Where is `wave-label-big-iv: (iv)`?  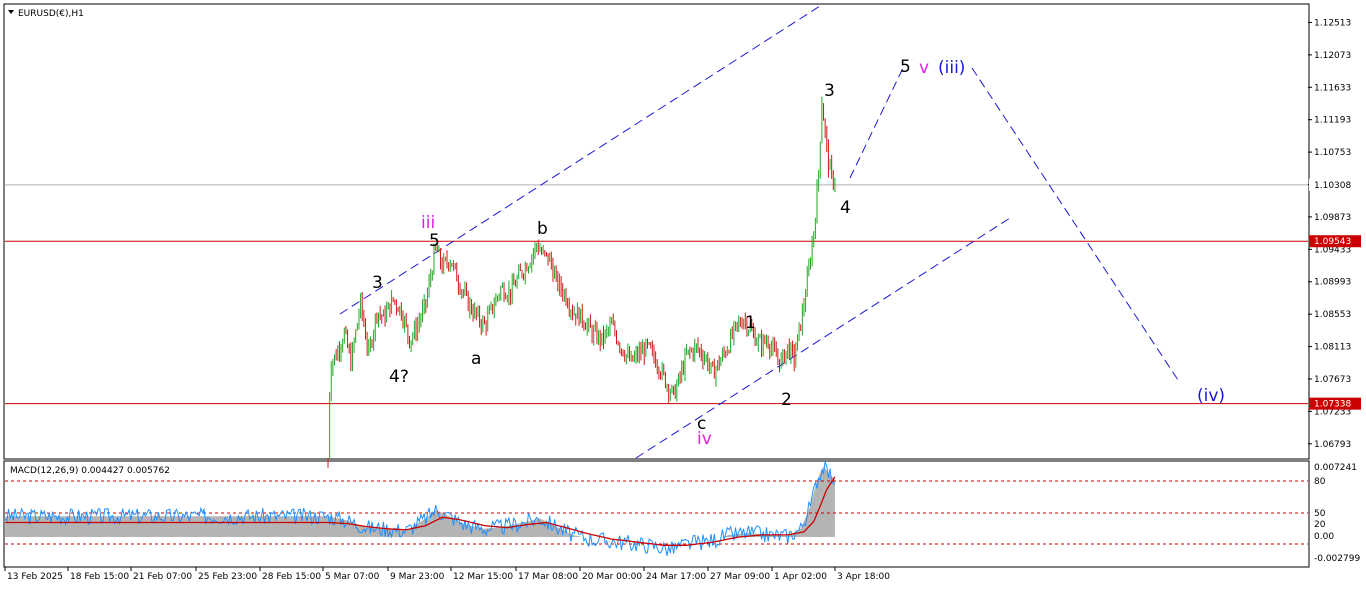
wave-label-big-iv: (iv) is located at coordinates (1211, 396).